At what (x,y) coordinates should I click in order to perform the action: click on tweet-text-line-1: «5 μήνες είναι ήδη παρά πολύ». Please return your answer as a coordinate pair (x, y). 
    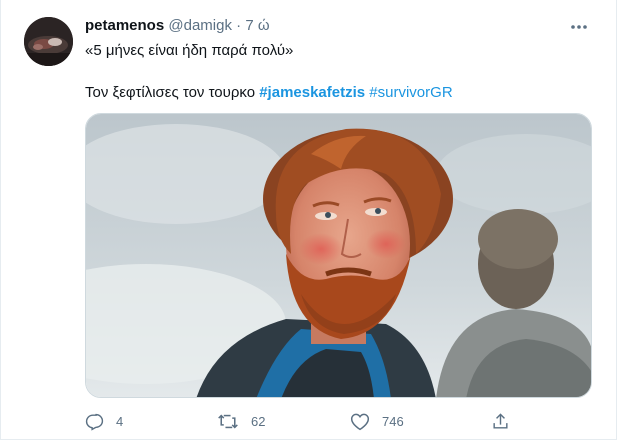
    Looking at the image, I should click on (189, 50).